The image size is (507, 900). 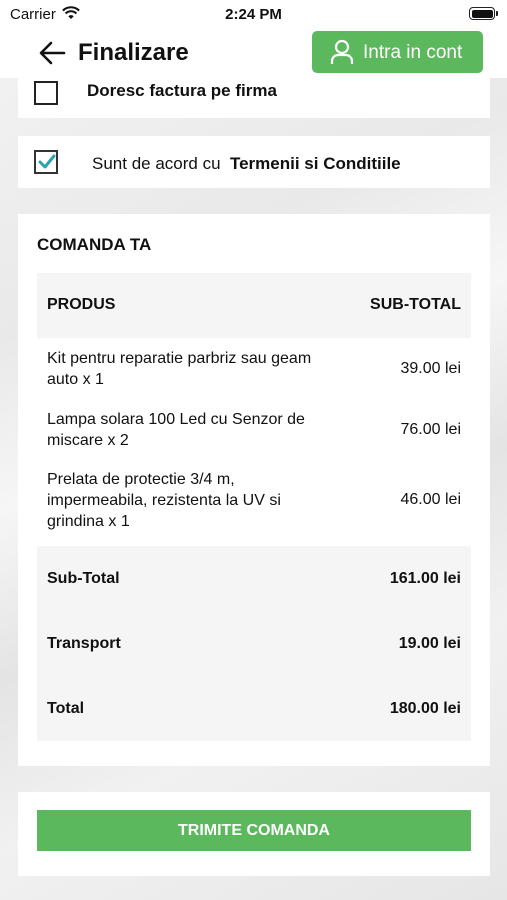 What do you see at coordinates (431, 368) in the screenshot?
I see `order-item-price: 39.00 lei` at bounding box center [431, 368].